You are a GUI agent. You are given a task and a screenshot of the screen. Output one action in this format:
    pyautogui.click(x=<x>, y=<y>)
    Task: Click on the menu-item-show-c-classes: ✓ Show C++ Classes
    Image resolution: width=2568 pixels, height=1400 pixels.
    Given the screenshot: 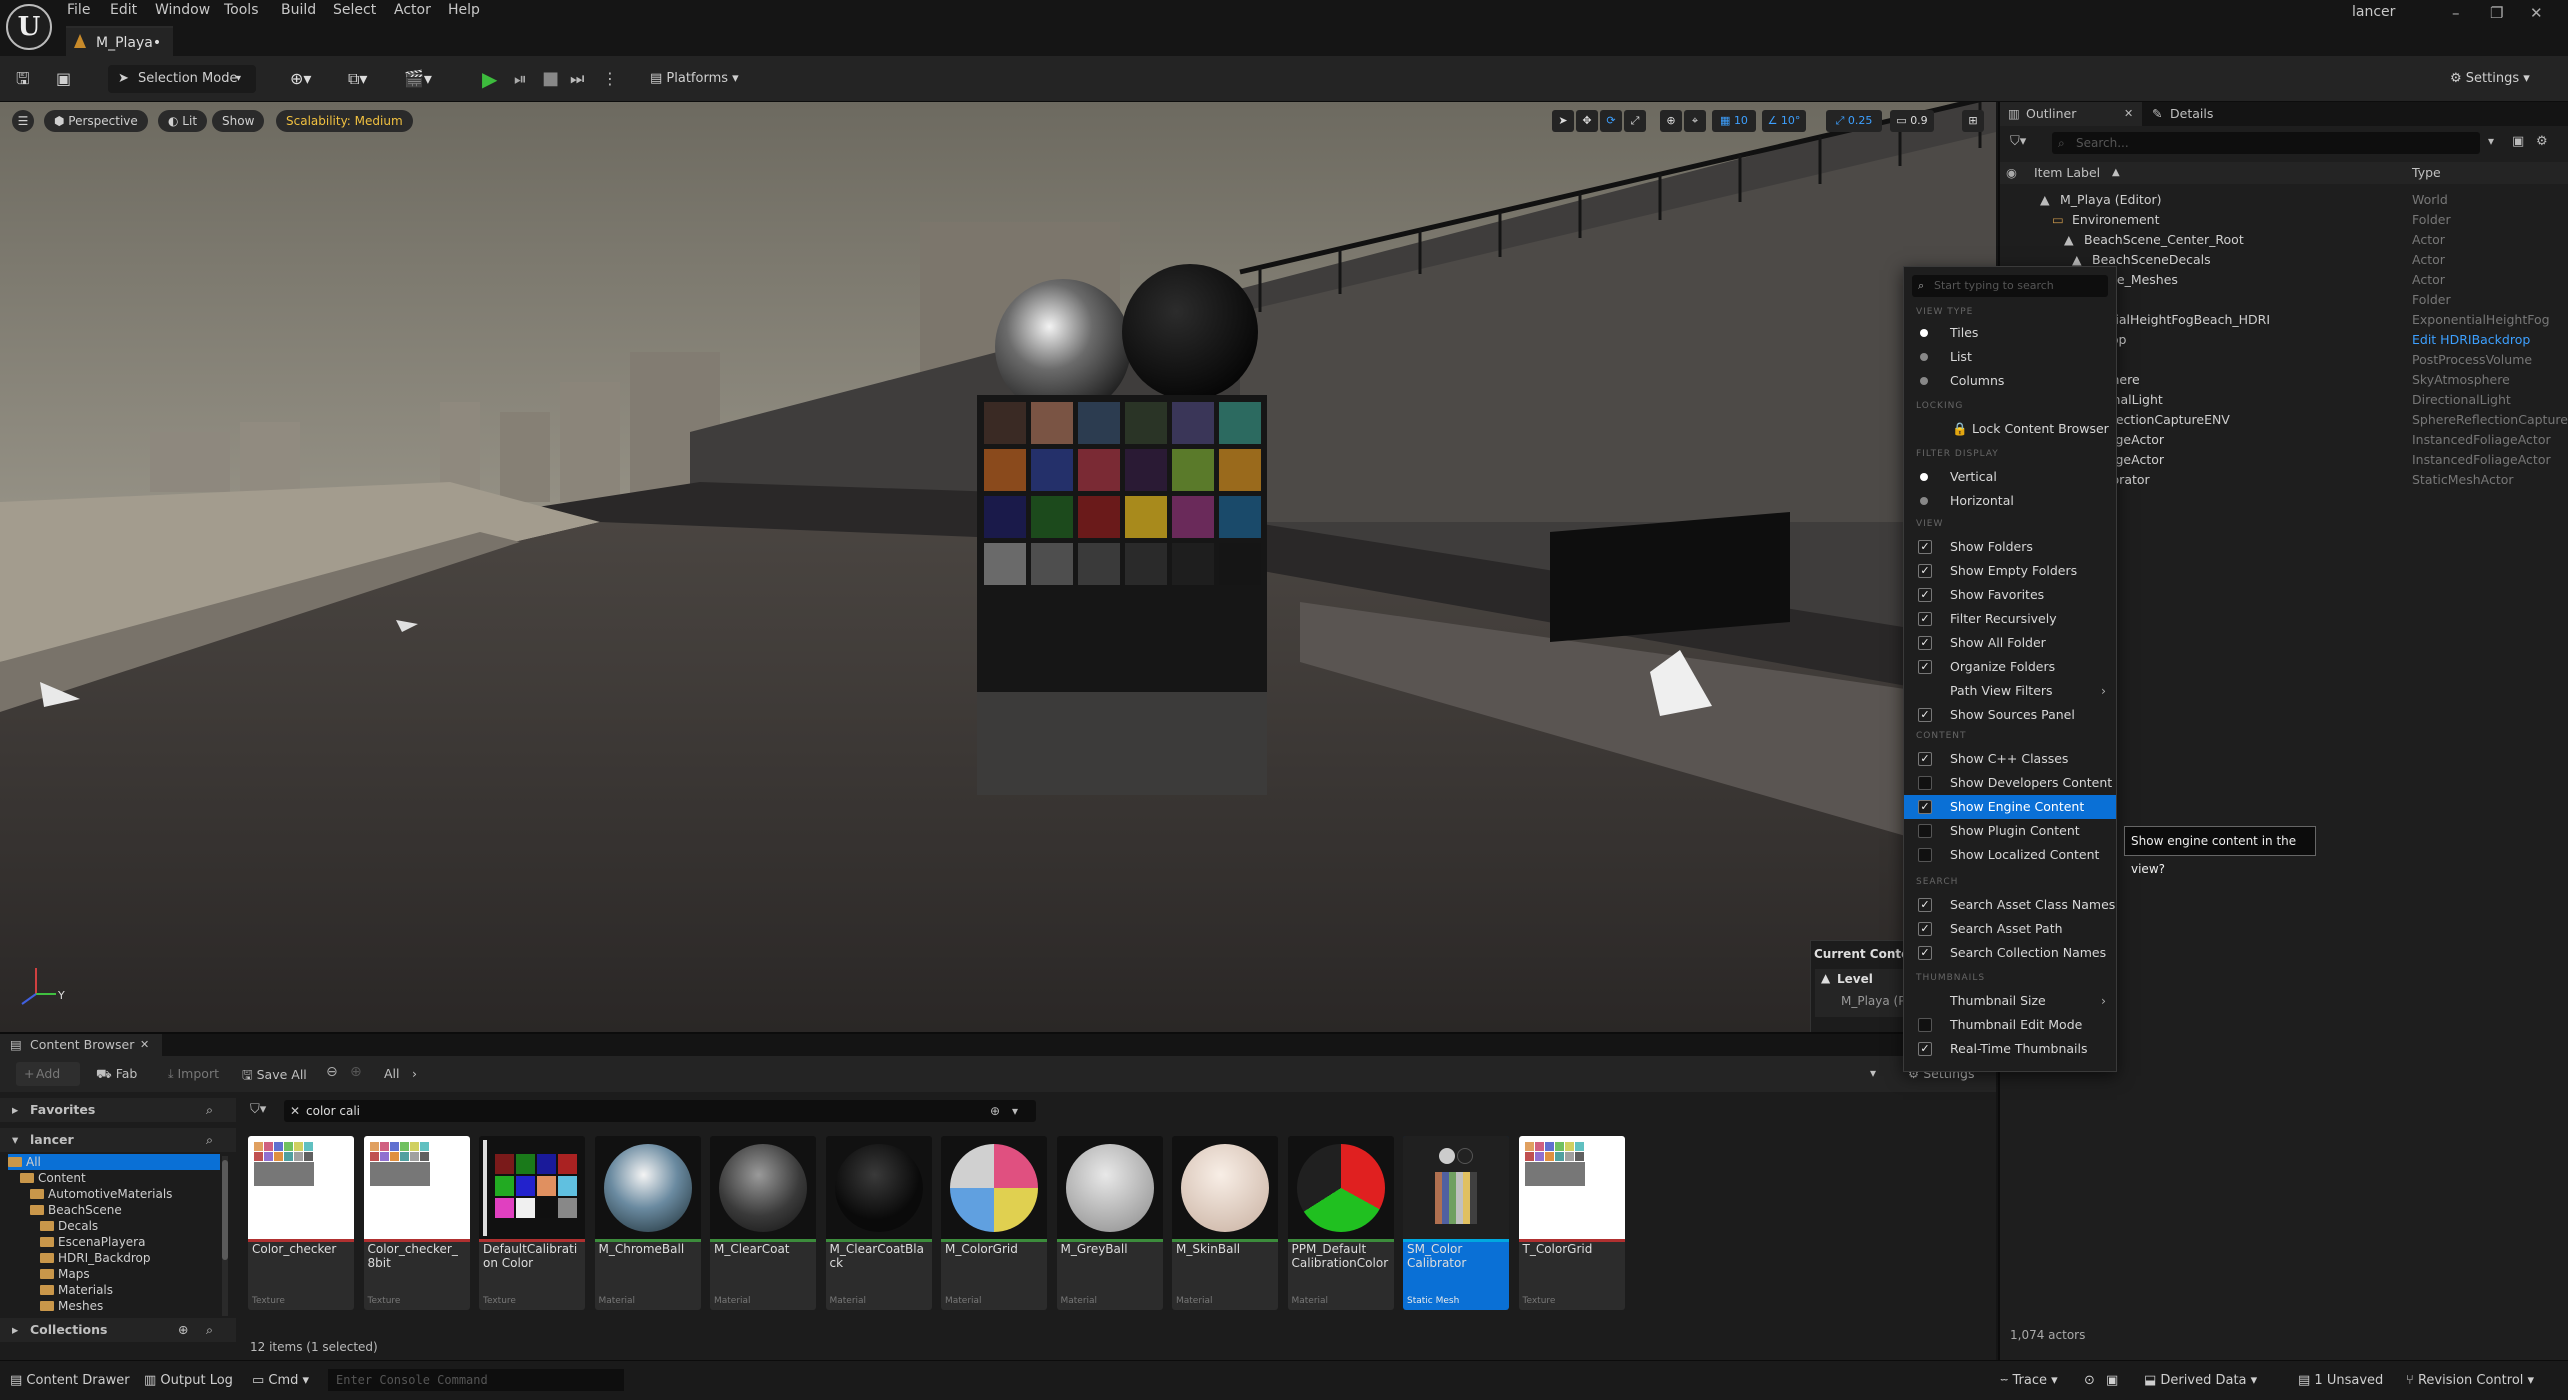 What is the action you would take?
    pyautogui.click(x=2010, y=759)
    